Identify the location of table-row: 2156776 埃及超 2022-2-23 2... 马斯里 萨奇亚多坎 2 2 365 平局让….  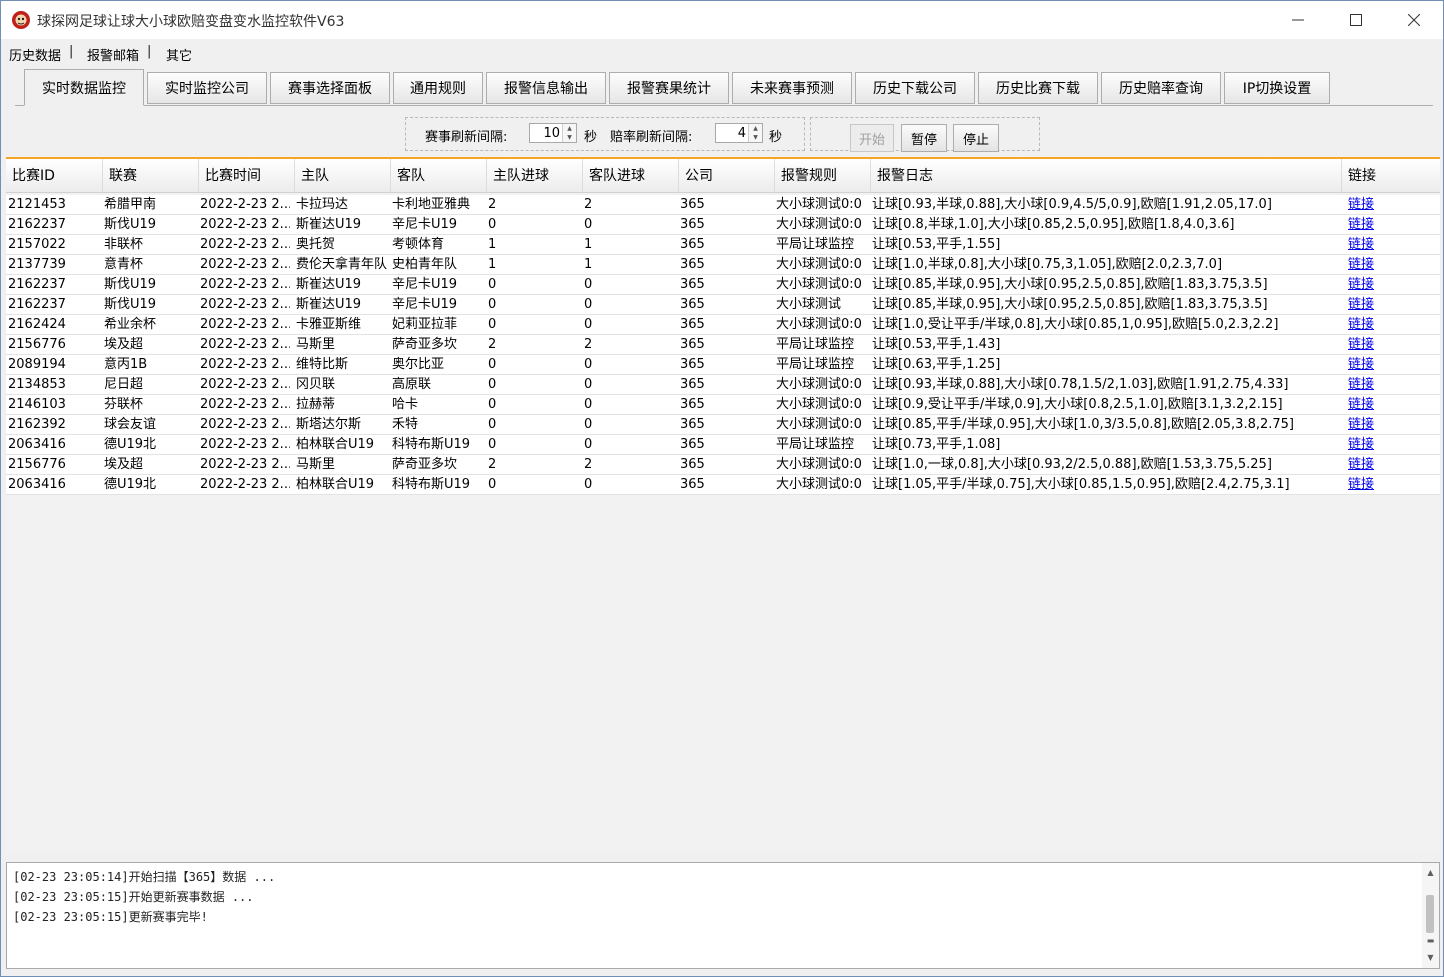
(723, 345).